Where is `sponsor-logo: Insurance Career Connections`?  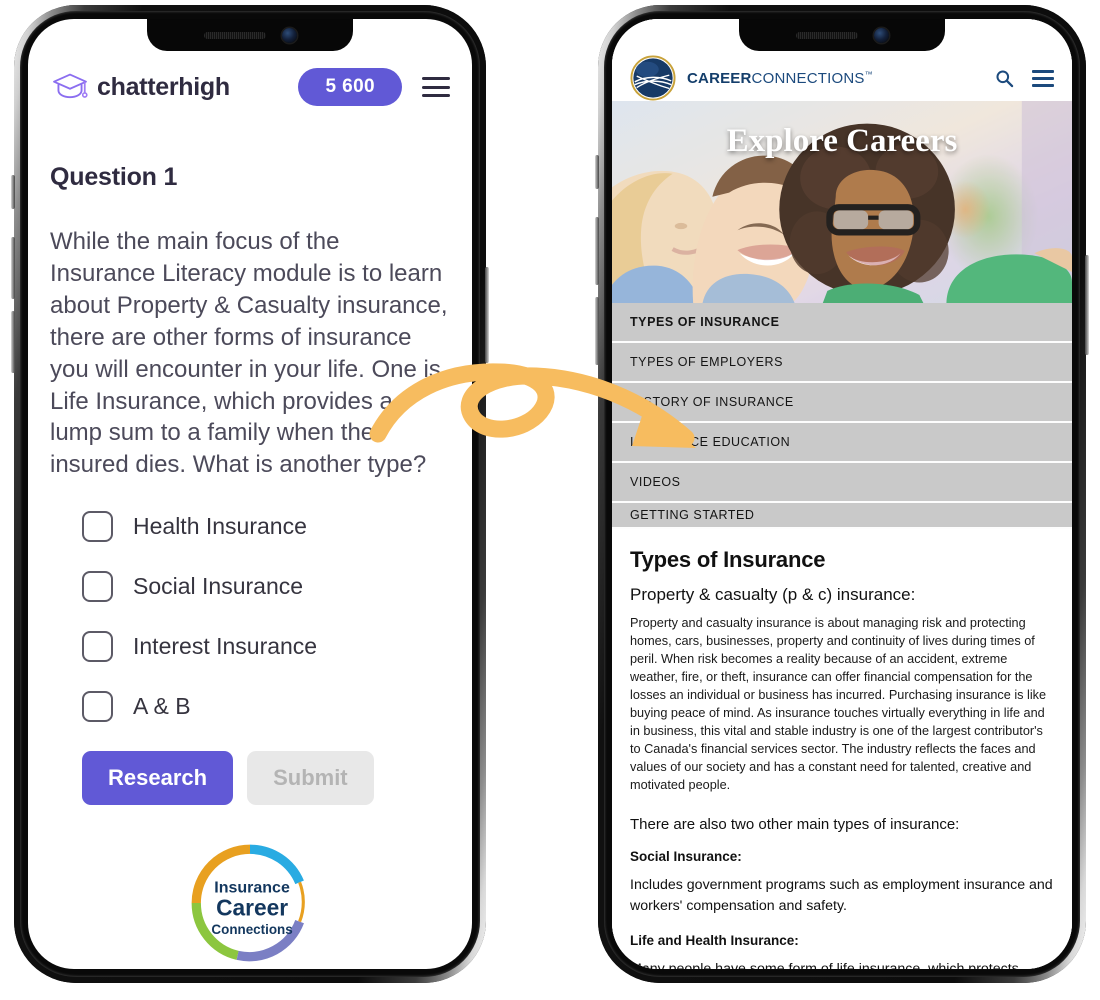 sponsor-logo: Insurance Career Connections is located at coordinates (250, 903).